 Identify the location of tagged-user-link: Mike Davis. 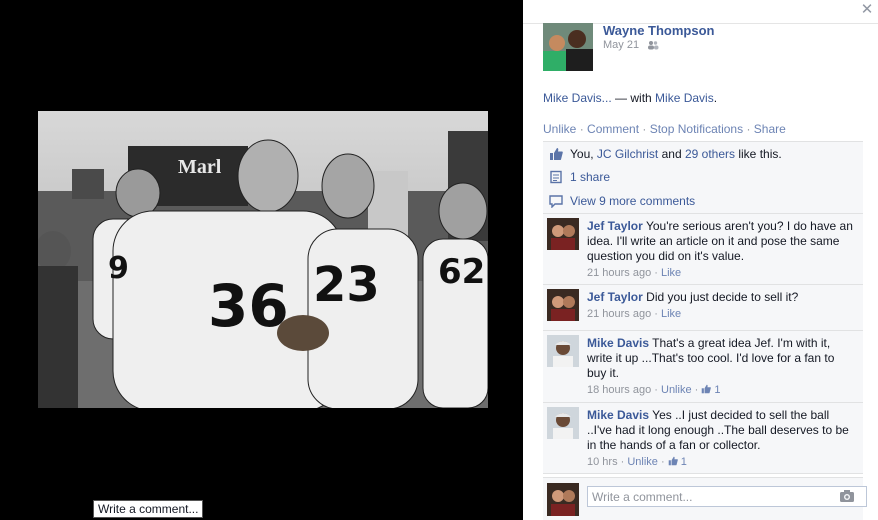
(684, 98).